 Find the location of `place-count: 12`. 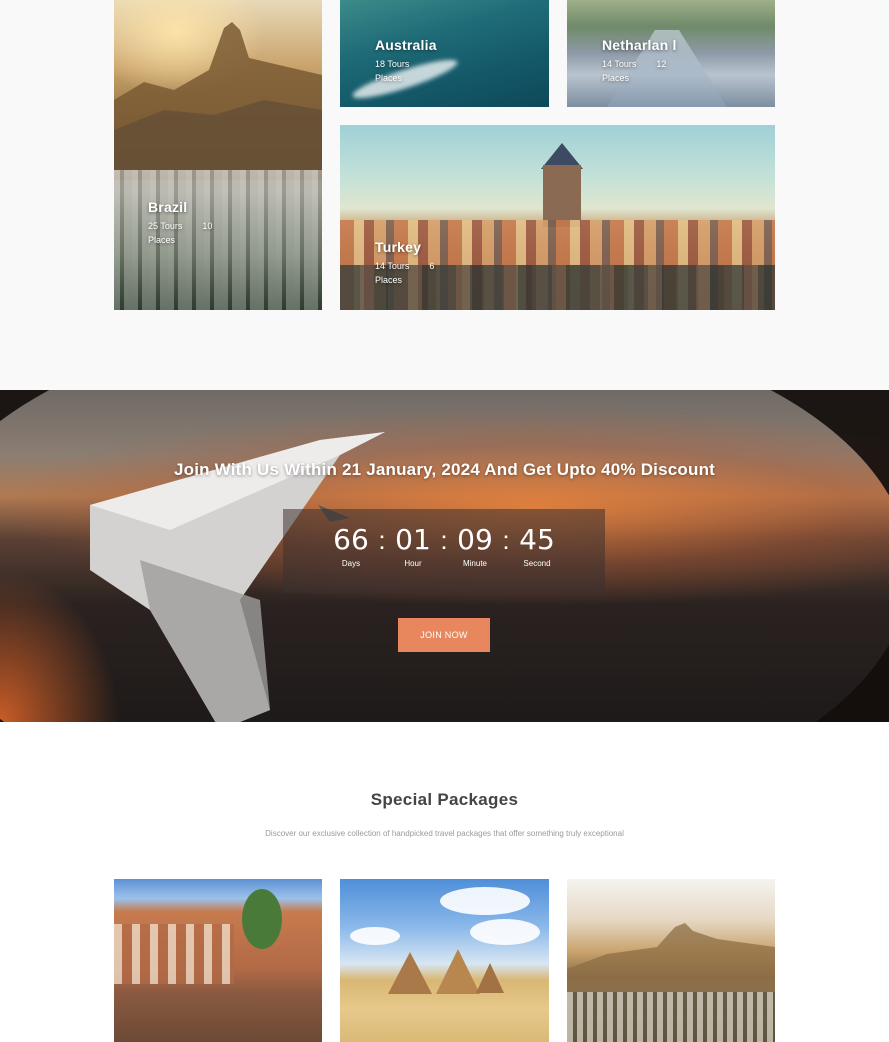

place-count: 12 is located at coordinates (661, 64).